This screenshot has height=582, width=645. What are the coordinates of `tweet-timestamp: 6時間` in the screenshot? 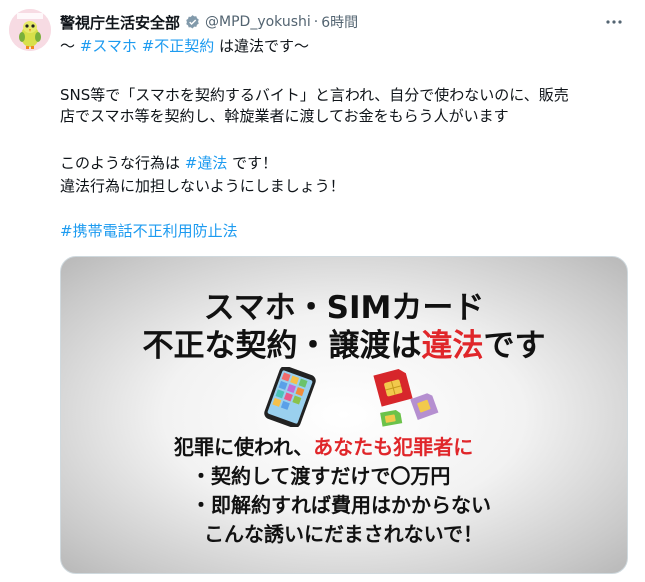 It's located at (339, 22).